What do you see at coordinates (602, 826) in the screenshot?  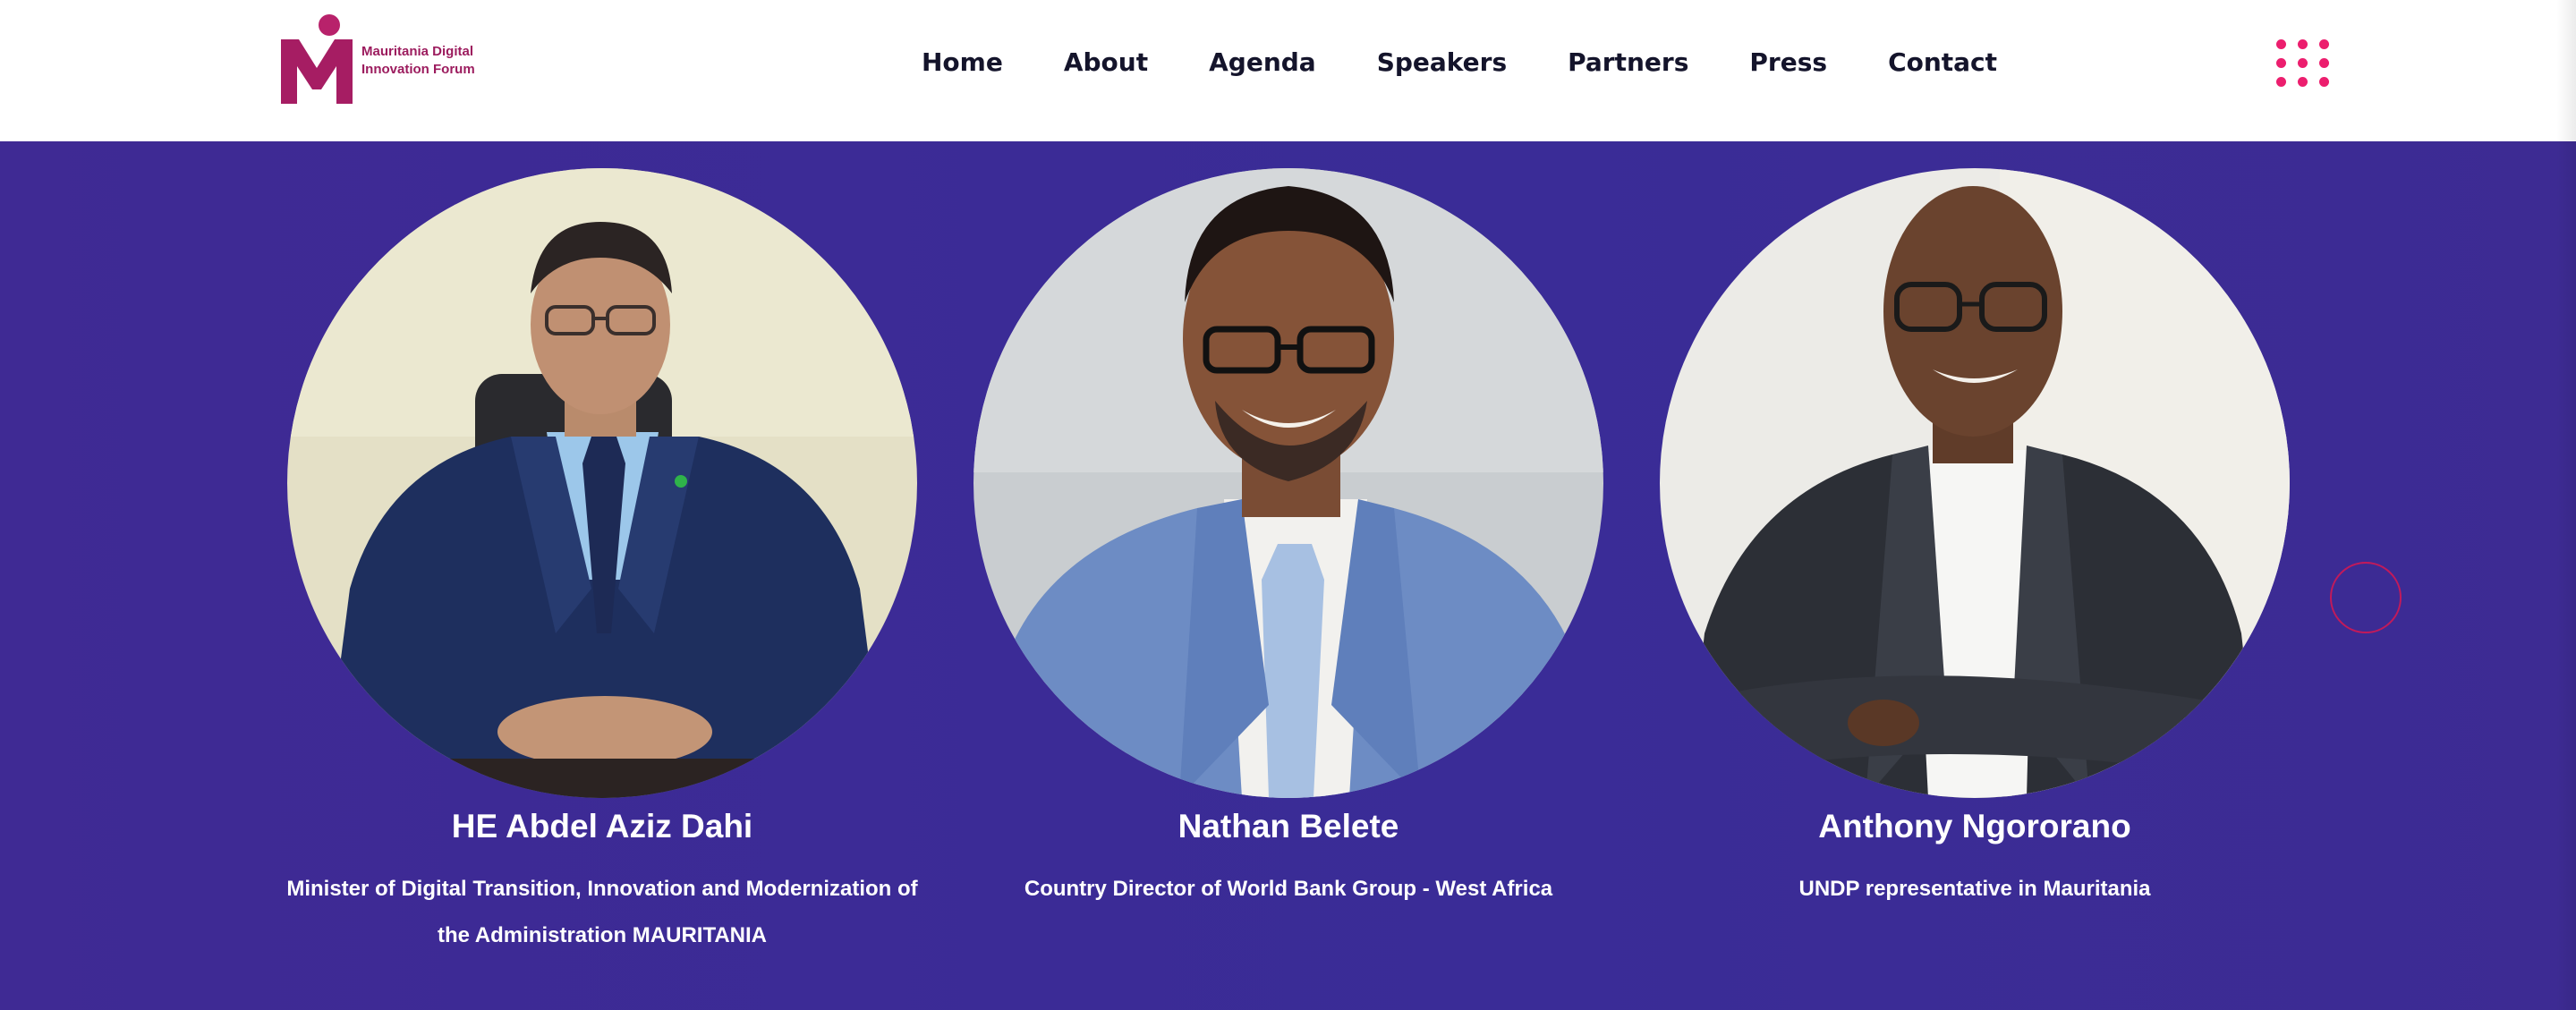 I see `speaker-name: HE Abdel Aziz Dahi` at bounding box center [602, 826].